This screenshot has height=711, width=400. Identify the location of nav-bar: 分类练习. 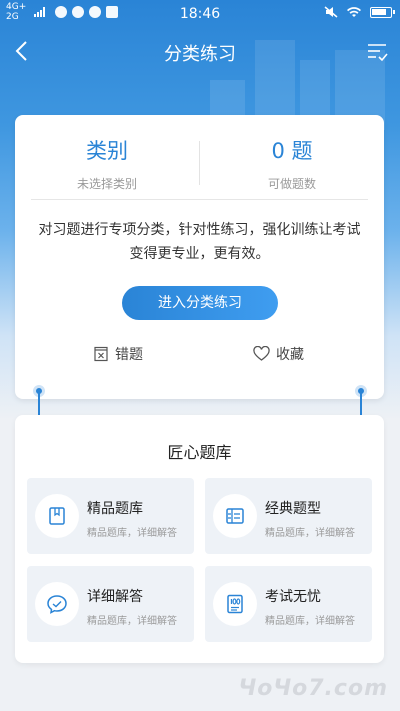
(200, 52).